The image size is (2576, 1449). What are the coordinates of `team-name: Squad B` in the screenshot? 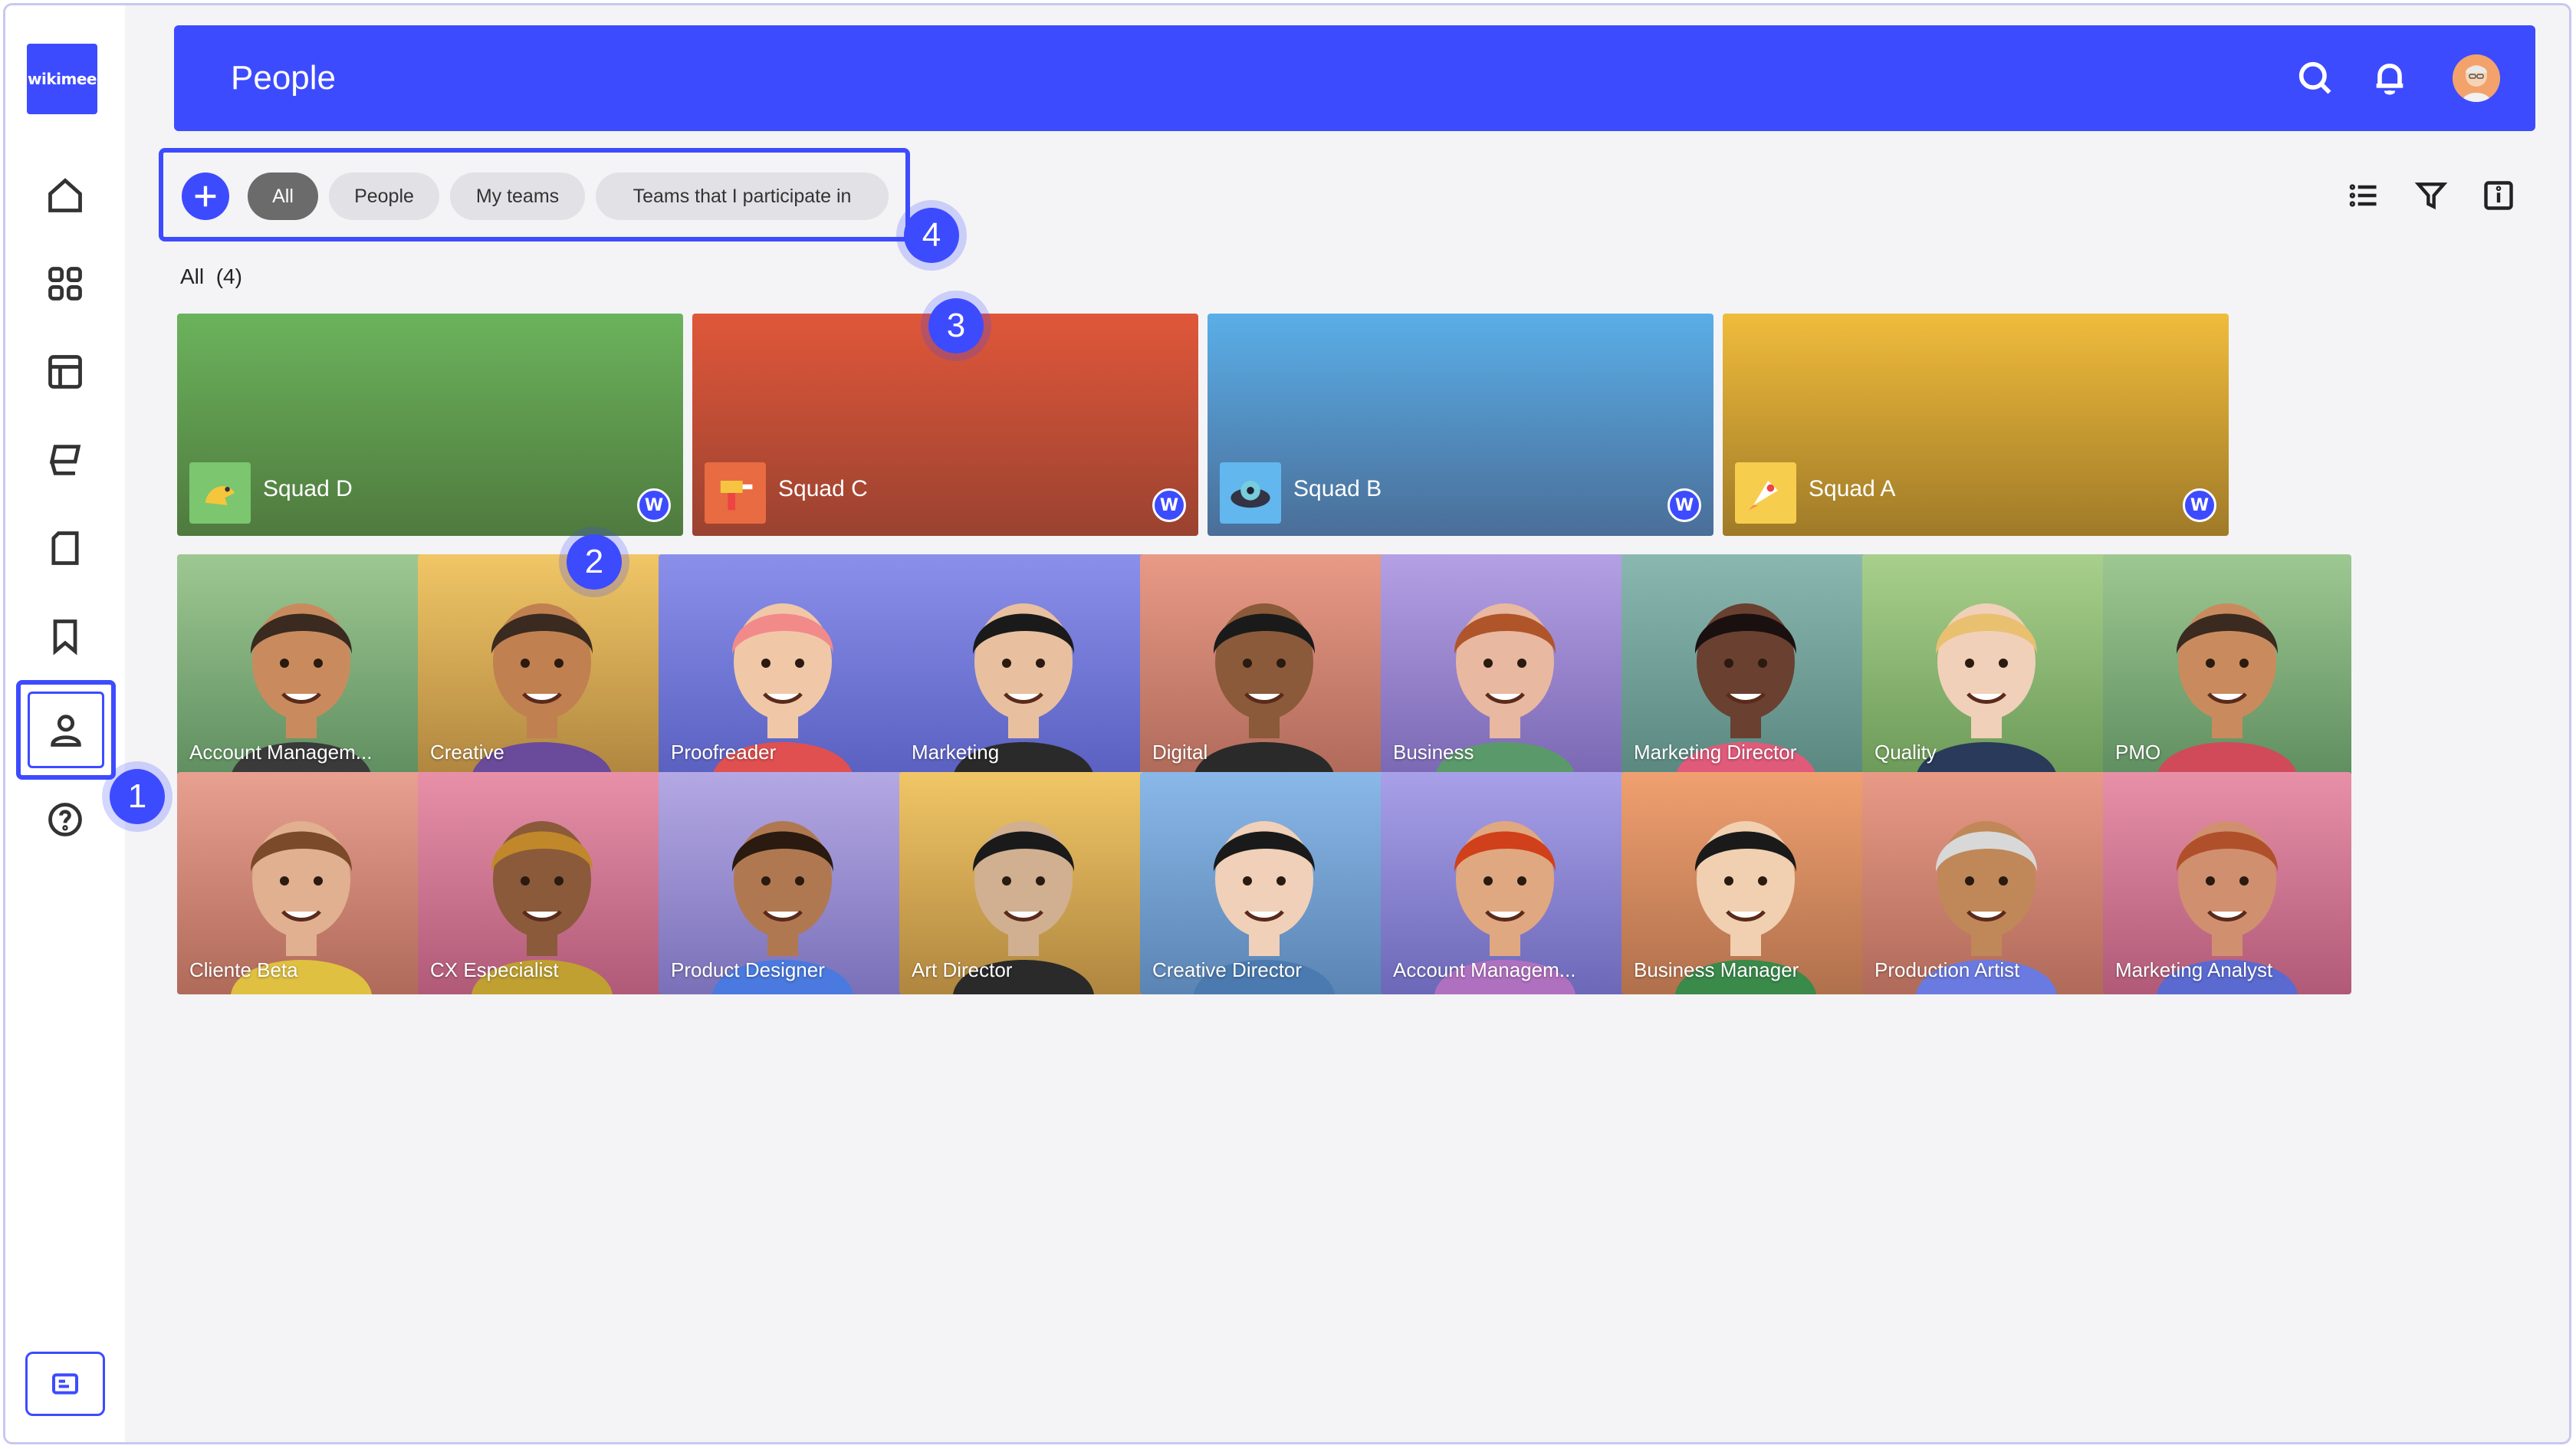 It's located at (1338, 488).